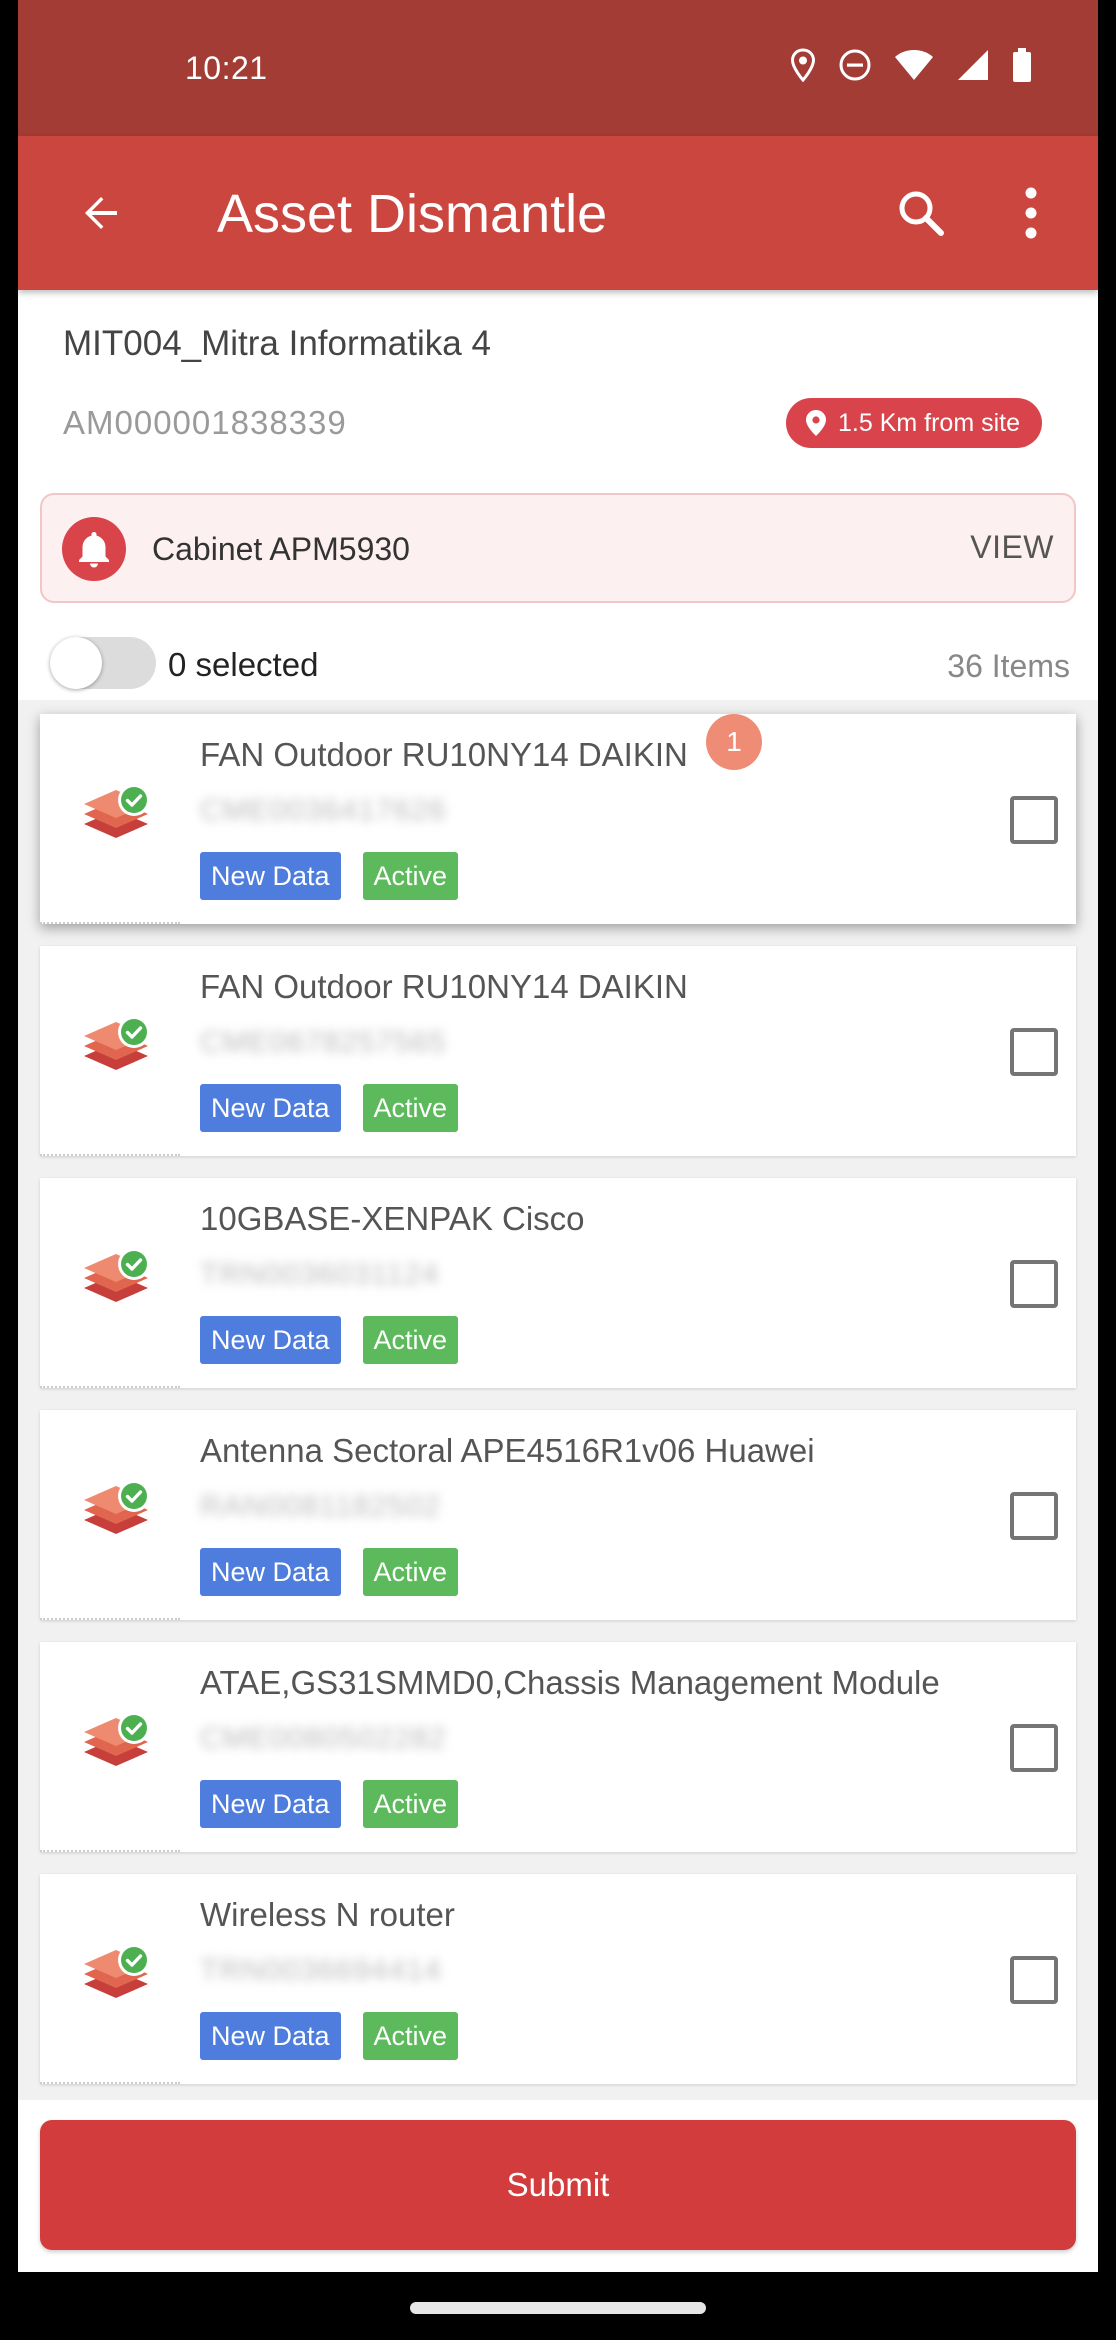  I want to click on distance-badge: 1.5 Km from site, so click(914, 423).